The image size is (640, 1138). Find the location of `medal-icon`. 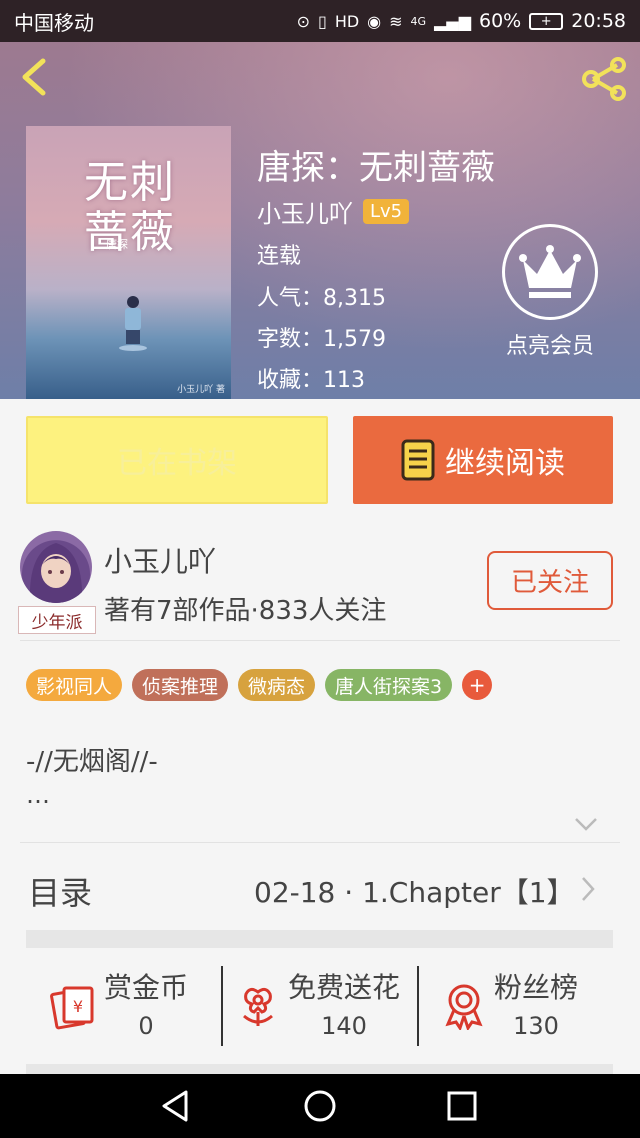

medal-icon is located at coordinates (464, 1007).